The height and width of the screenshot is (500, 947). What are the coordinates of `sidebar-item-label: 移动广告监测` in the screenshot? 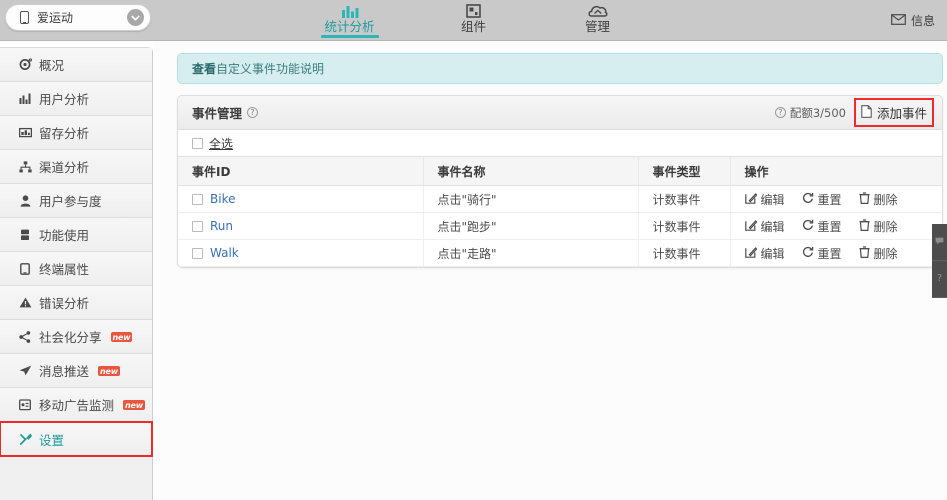 It's located at (77, 405).